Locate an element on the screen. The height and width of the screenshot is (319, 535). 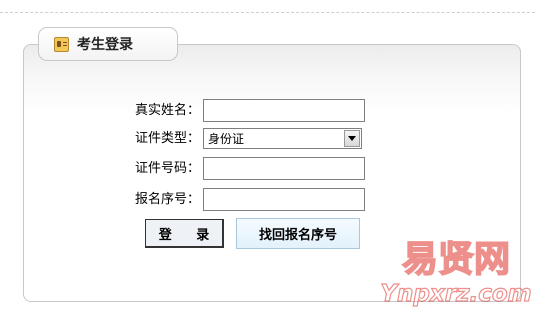
login-button: 登 录 is located at coordinates (184, 233).